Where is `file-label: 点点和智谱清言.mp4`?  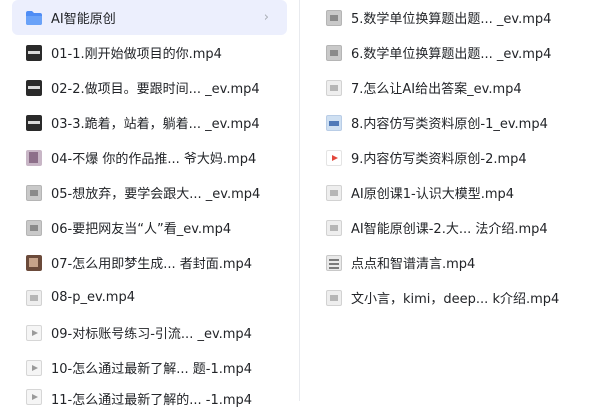 file-label: 点点和智谱清言.mp4 is located at coordinates (413, 264).